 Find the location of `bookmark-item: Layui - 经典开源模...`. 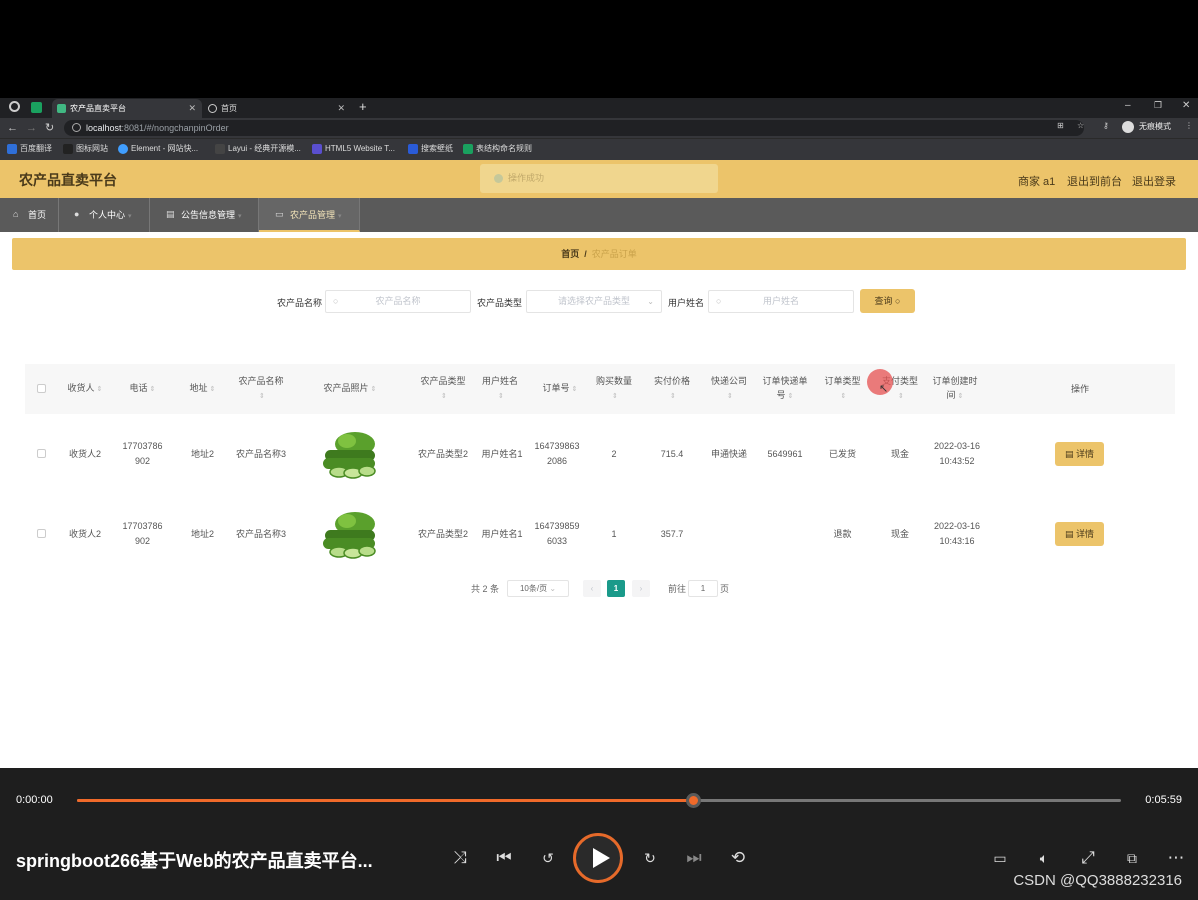

bookmark-item: Layui - 经典开源模... is located at coordinates (258, 149).